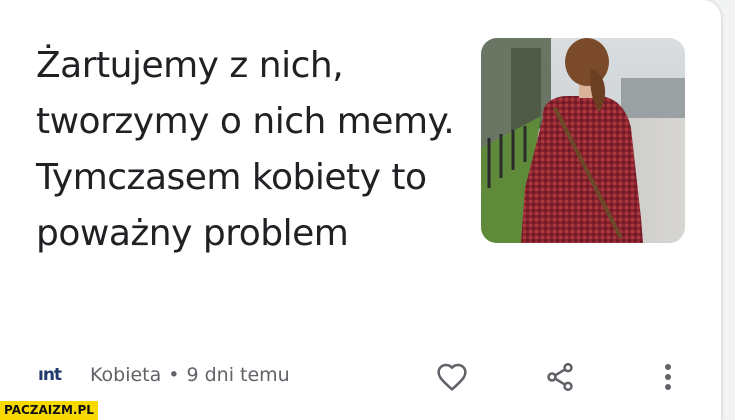 This screenshot has width=735, height=420. What do you see at coordinates (238, 375) in the screenshot?
I see `publish-time: 9 dni temu` at bounding box center [238, 375].